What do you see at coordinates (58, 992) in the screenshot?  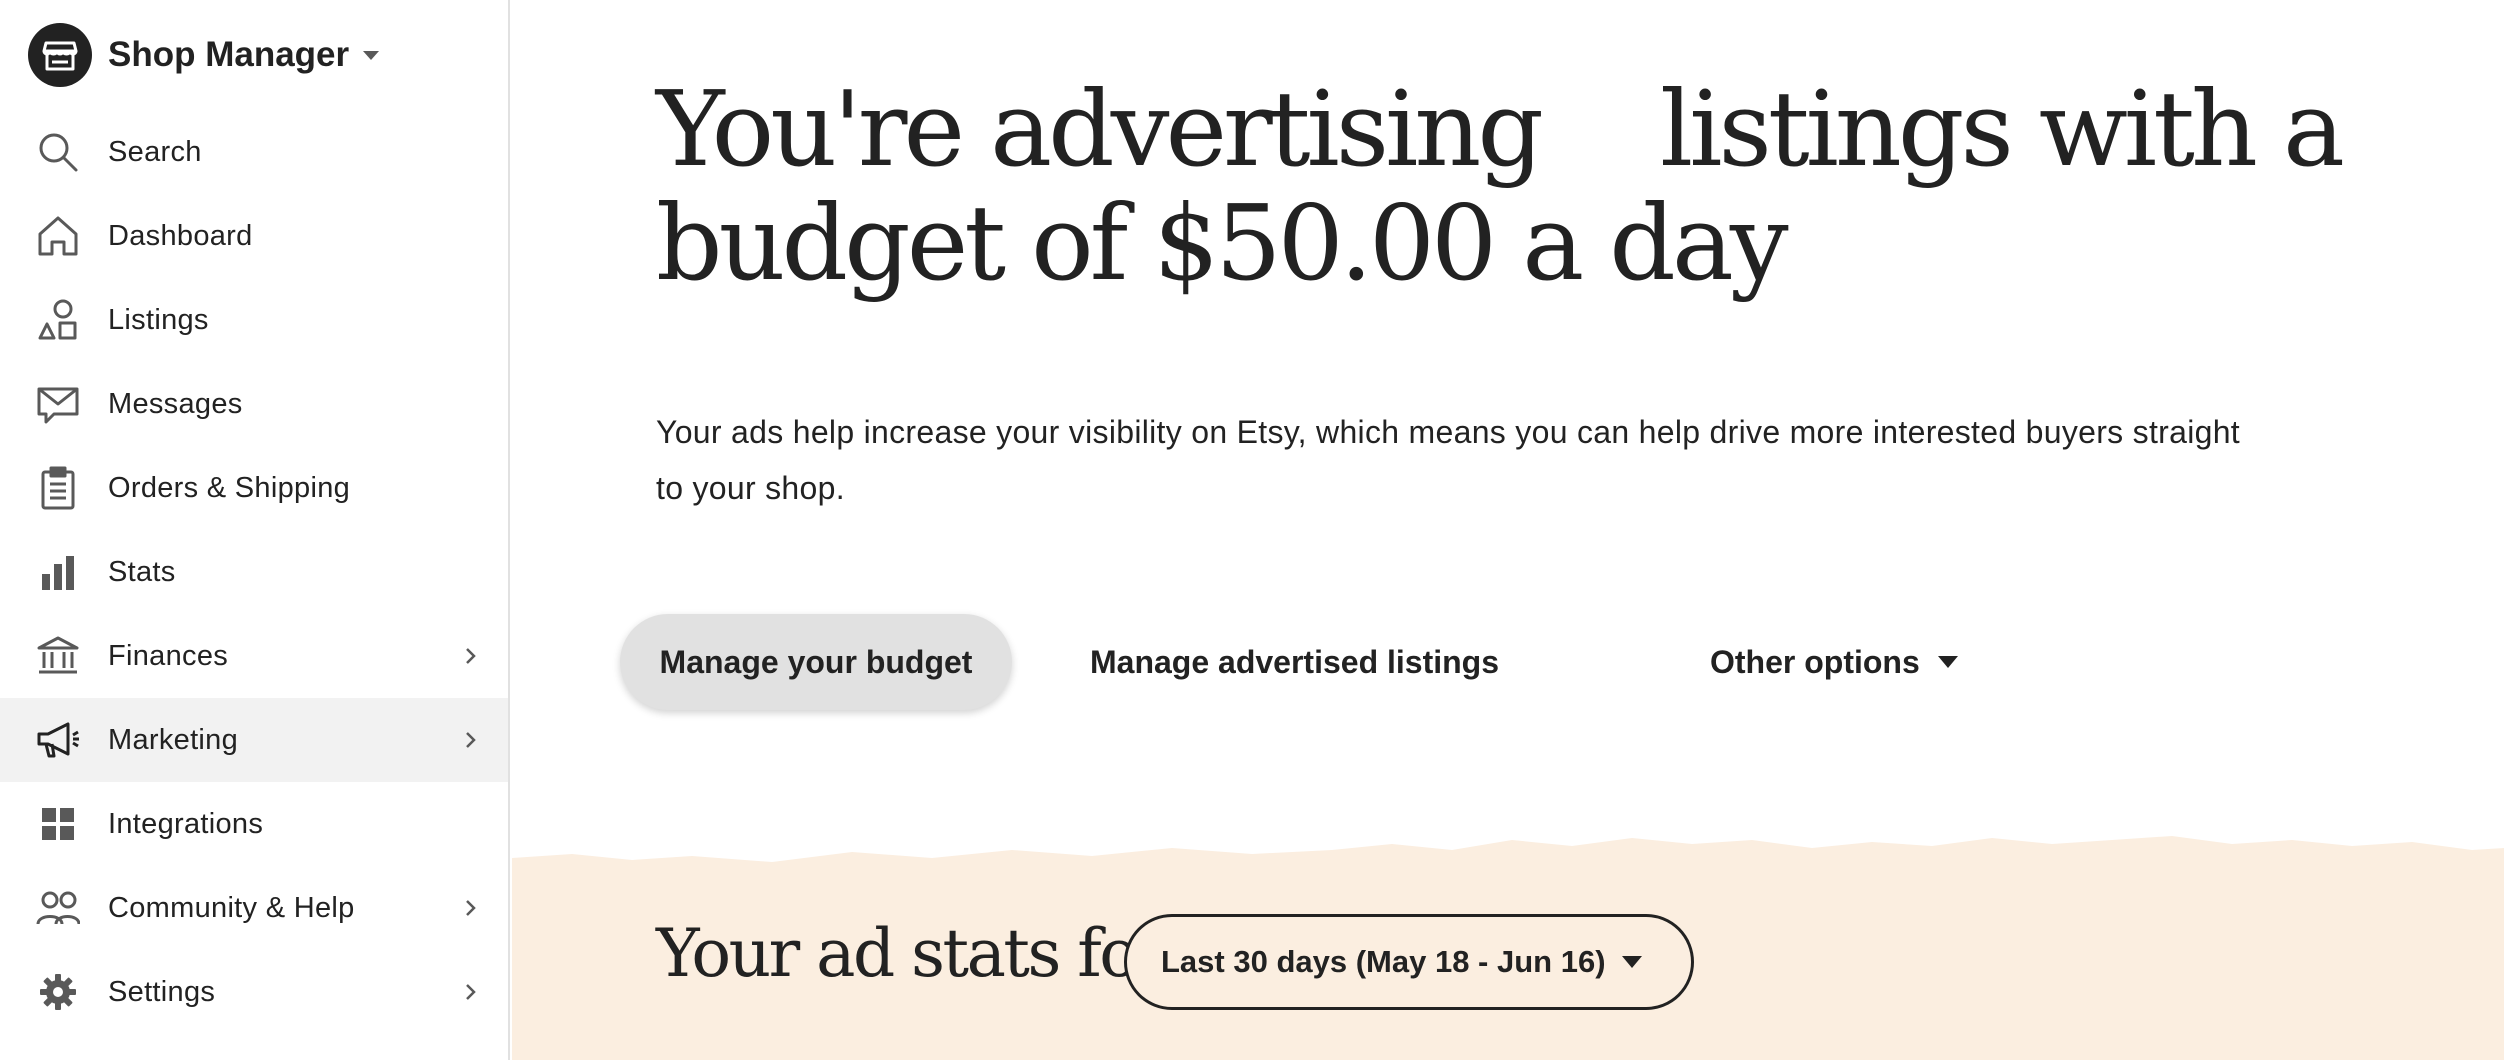 I see `gear-icon` at bounding box center [58, 992].